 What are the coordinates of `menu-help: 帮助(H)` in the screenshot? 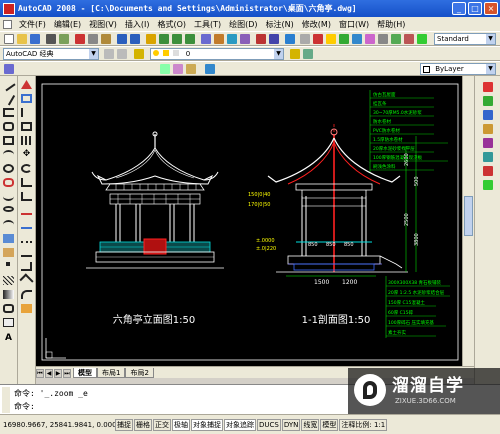 It's located at (391, 24).